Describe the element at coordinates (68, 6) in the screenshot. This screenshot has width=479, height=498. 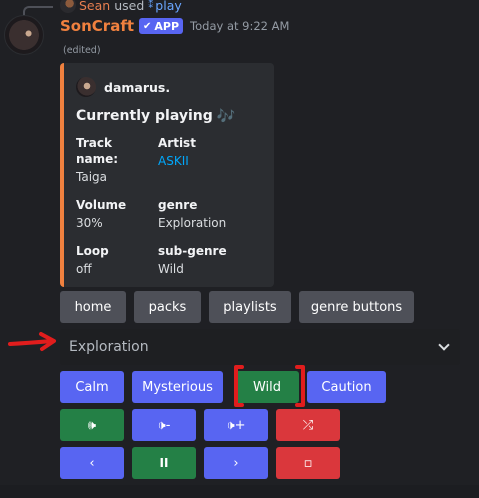
I see `reply-avatar` at that location.